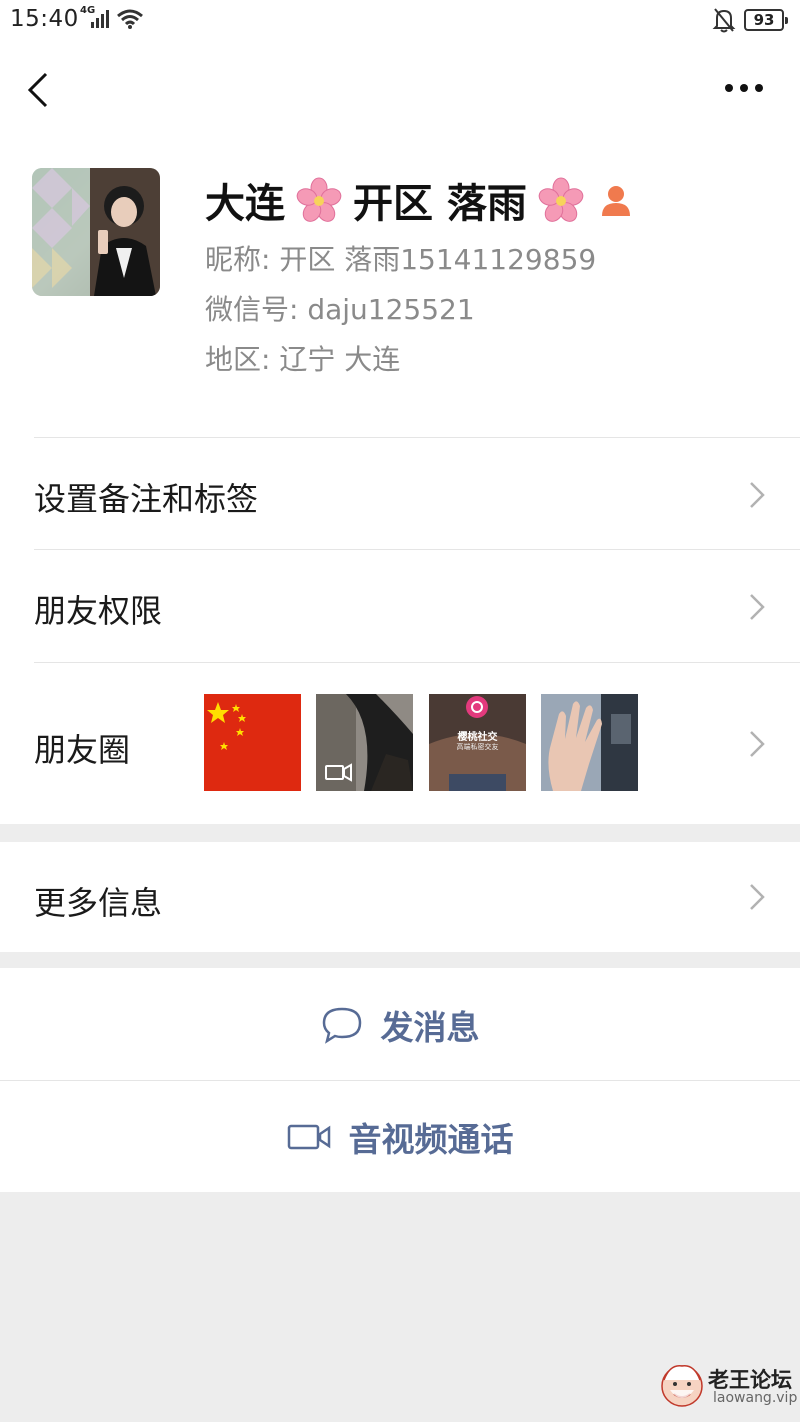 This screenshot has height=1422, width=800. I want to click on send-message-button: 发消息, so click(400, 1025).